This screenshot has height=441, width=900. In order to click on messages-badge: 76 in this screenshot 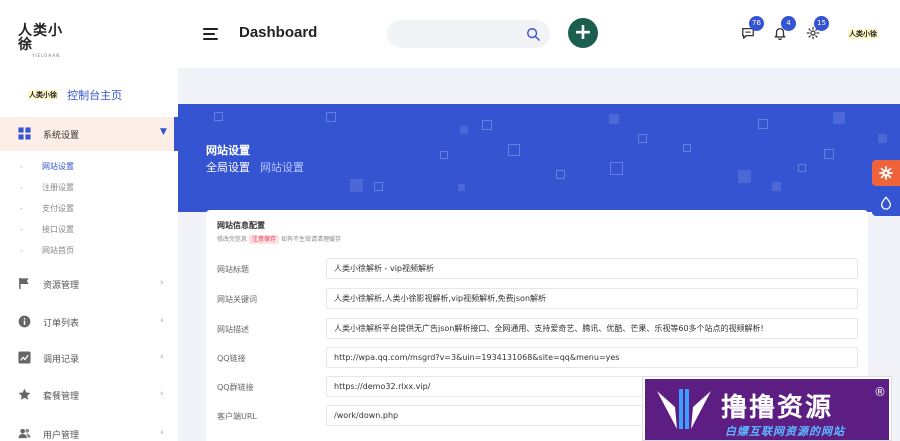, I will do `click(756, 23)`.